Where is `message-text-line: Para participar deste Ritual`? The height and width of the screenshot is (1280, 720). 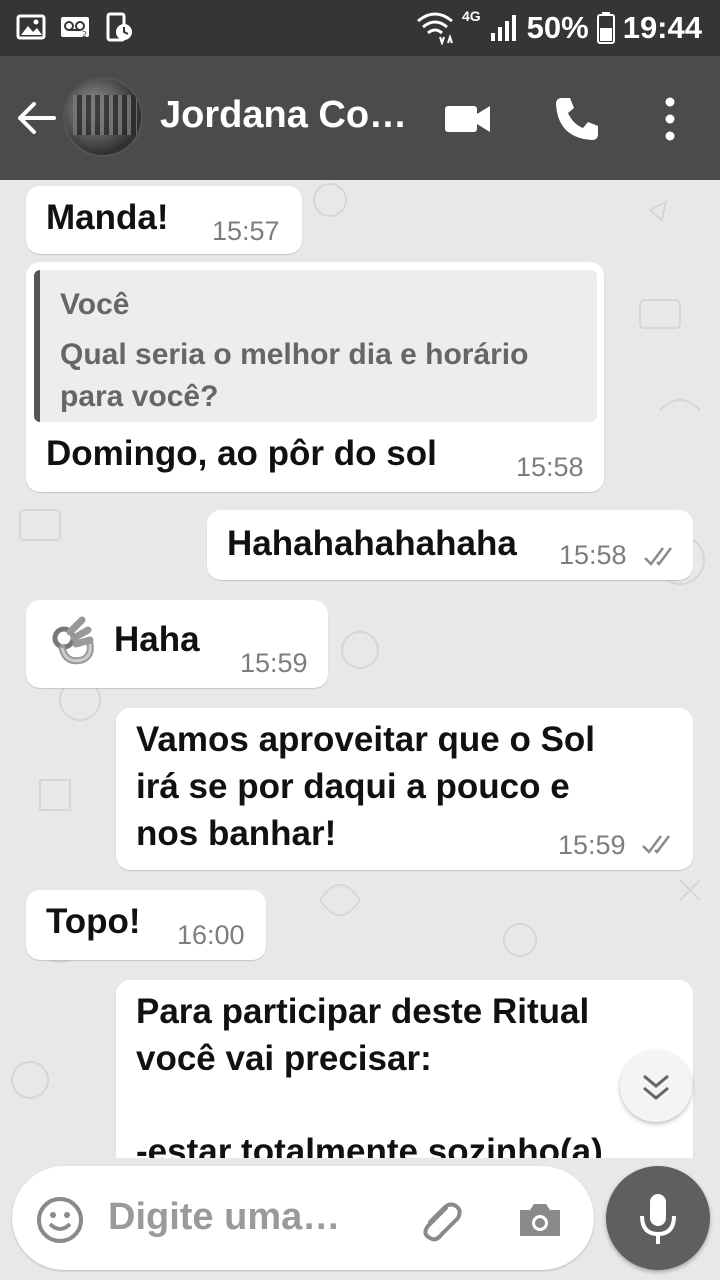
message-text-line: Para participar deste Ritual is located at coordinates (363, 1011).